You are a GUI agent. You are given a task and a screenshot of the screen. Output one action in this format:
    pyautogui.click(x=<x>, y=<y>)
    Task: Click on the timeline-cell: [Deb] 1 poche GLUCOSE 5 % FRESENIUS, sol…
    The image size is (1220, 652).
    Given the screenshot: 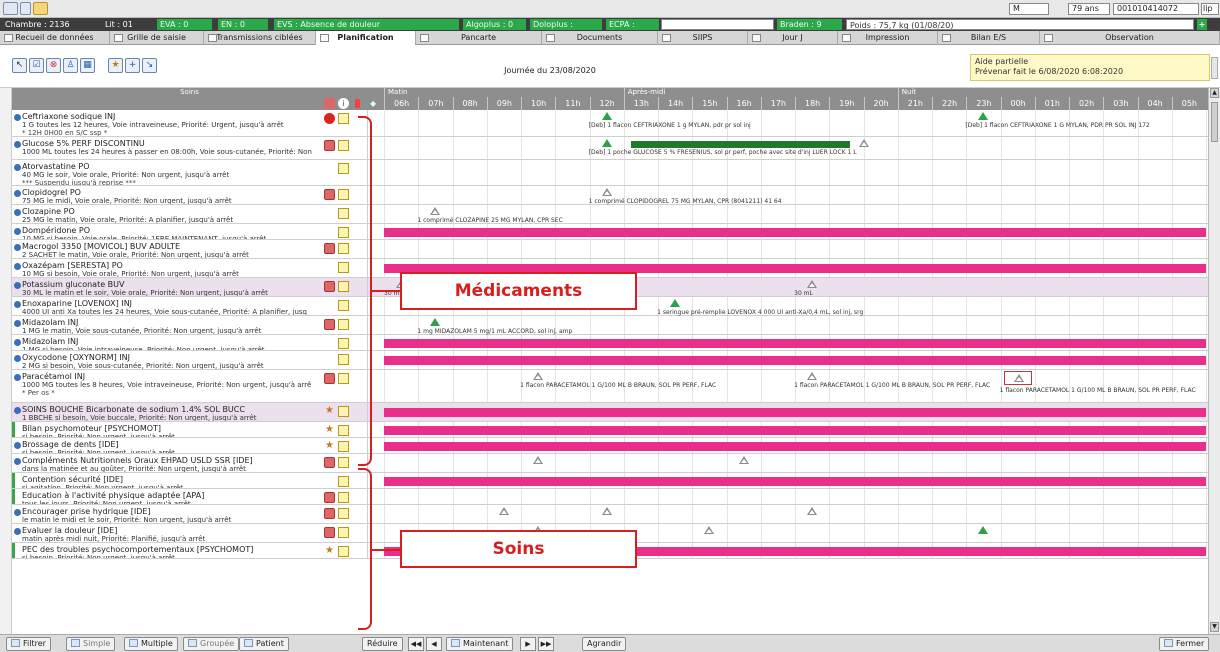 What is the action you would take?
    pyautogui.click(x=795, y=148)
    